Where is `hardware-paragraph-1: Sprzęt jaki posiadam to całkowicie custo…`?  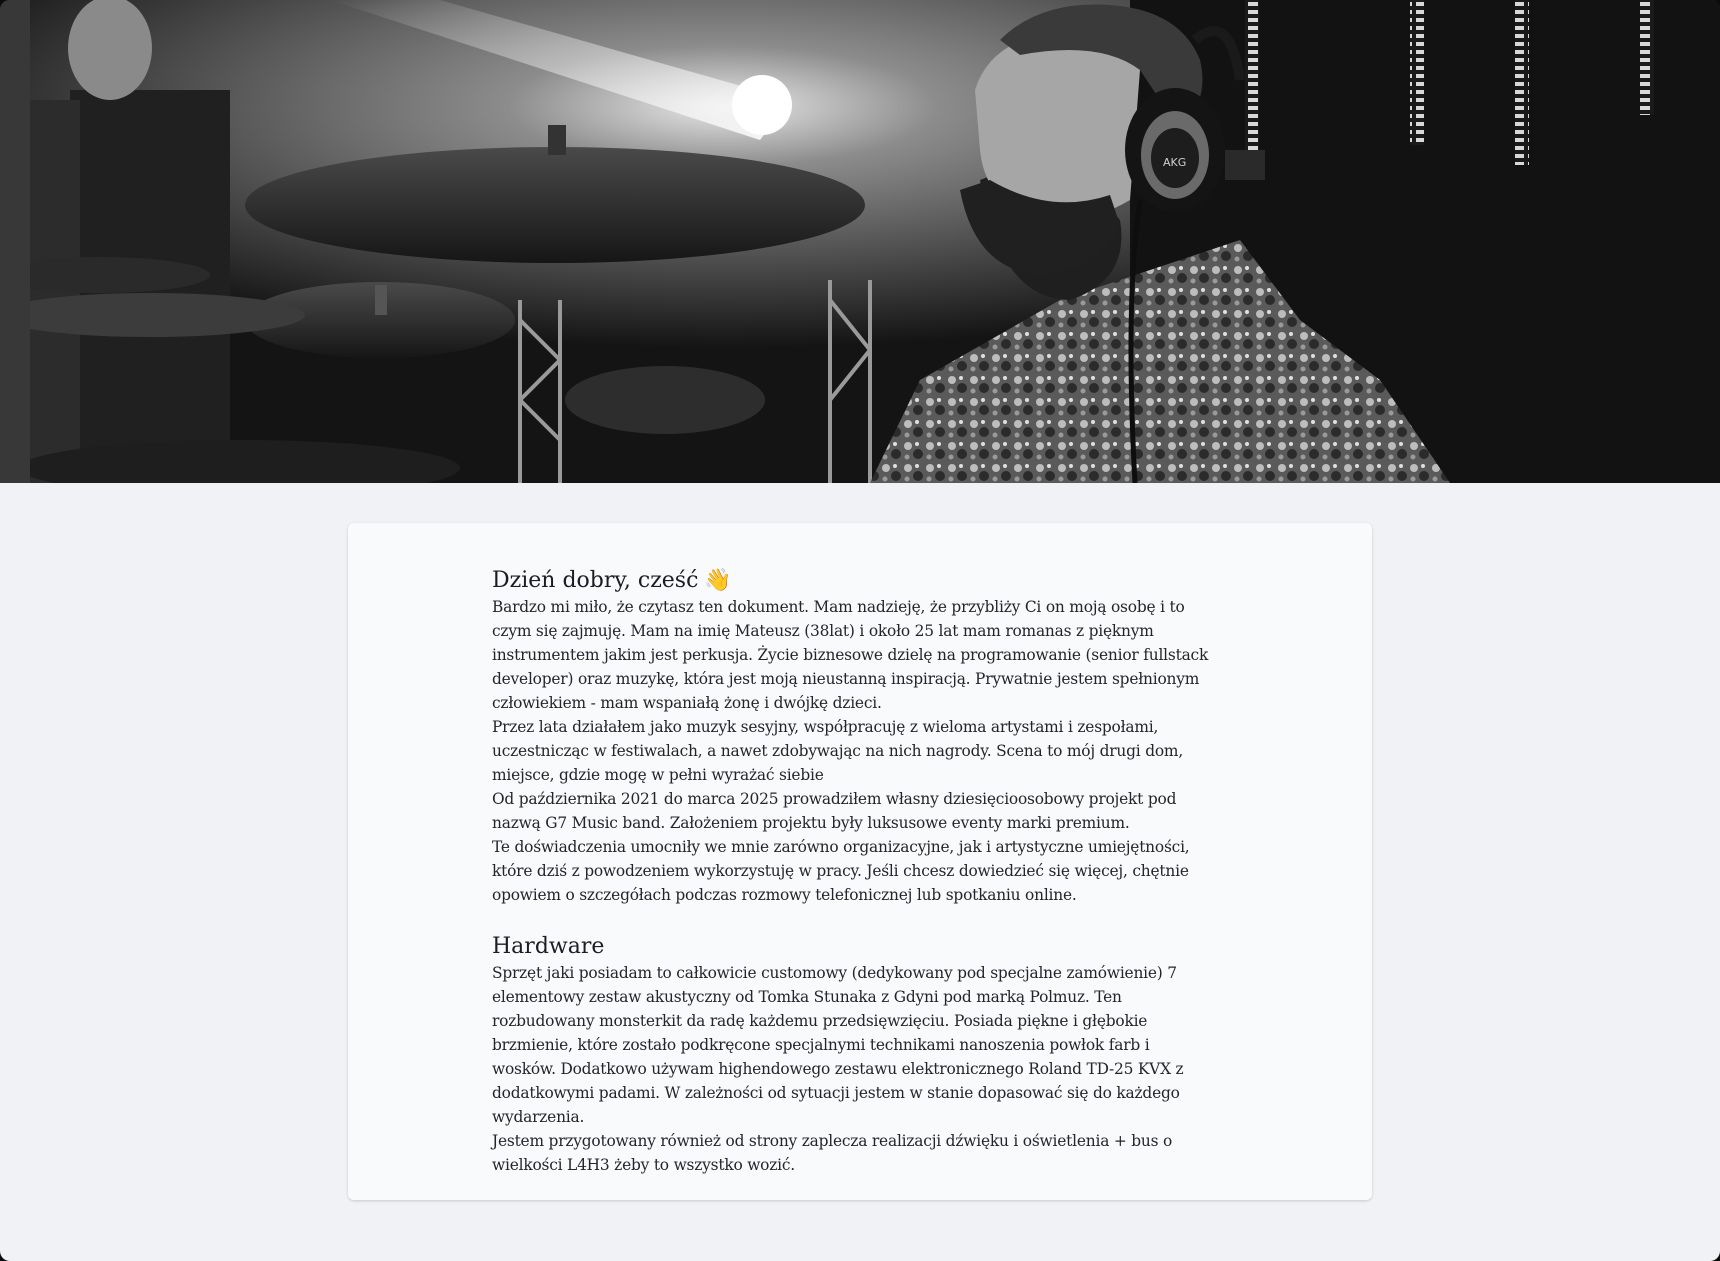 hardware-paragraph-1: Sprzęt jaki posiadam to całkowicie custo… is located at coordinates (838, 1045).